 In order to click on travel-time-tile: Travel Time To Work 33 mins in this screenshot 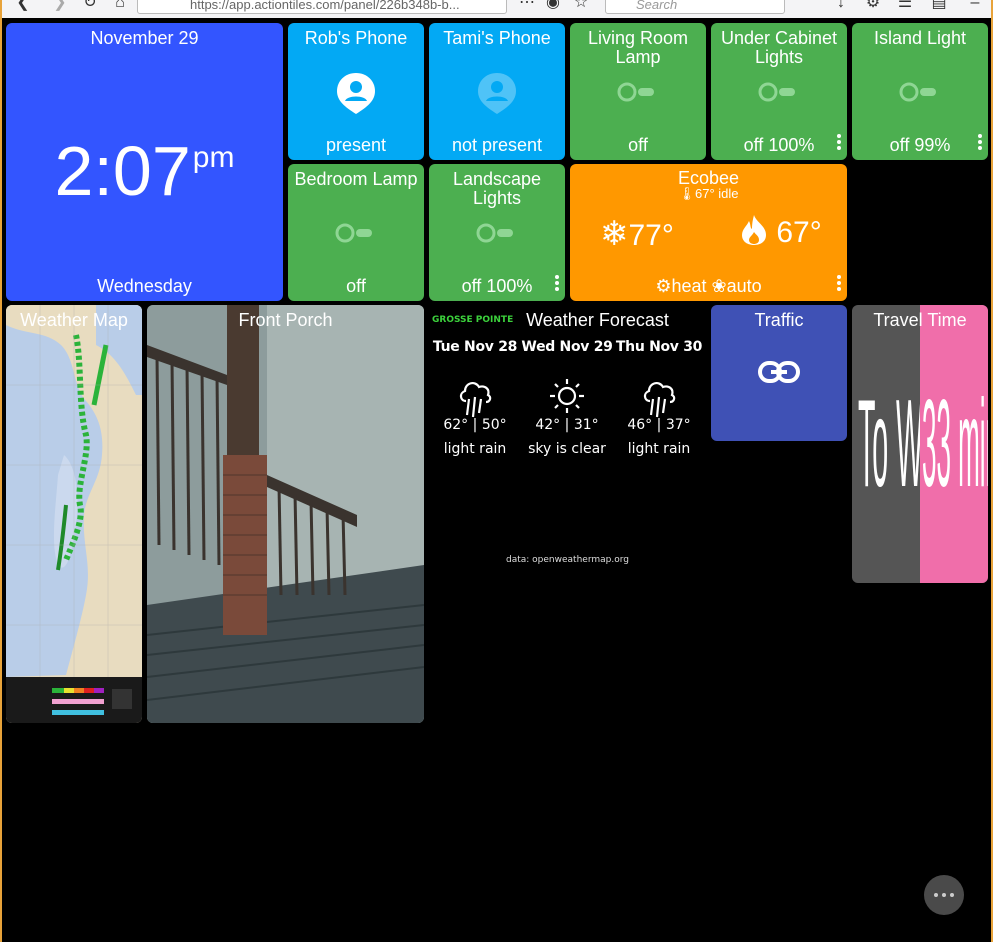, I will do `click(920, 444)`.